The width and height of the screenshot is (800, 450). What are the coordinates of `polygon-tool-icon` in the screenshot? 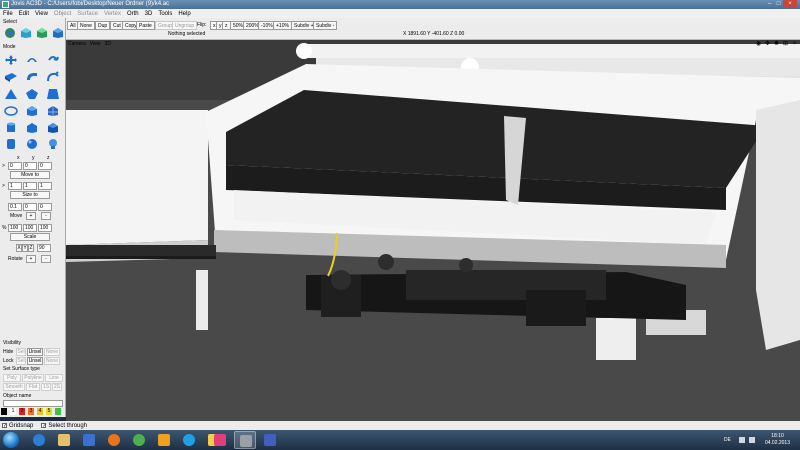 It's located at (32, 94).